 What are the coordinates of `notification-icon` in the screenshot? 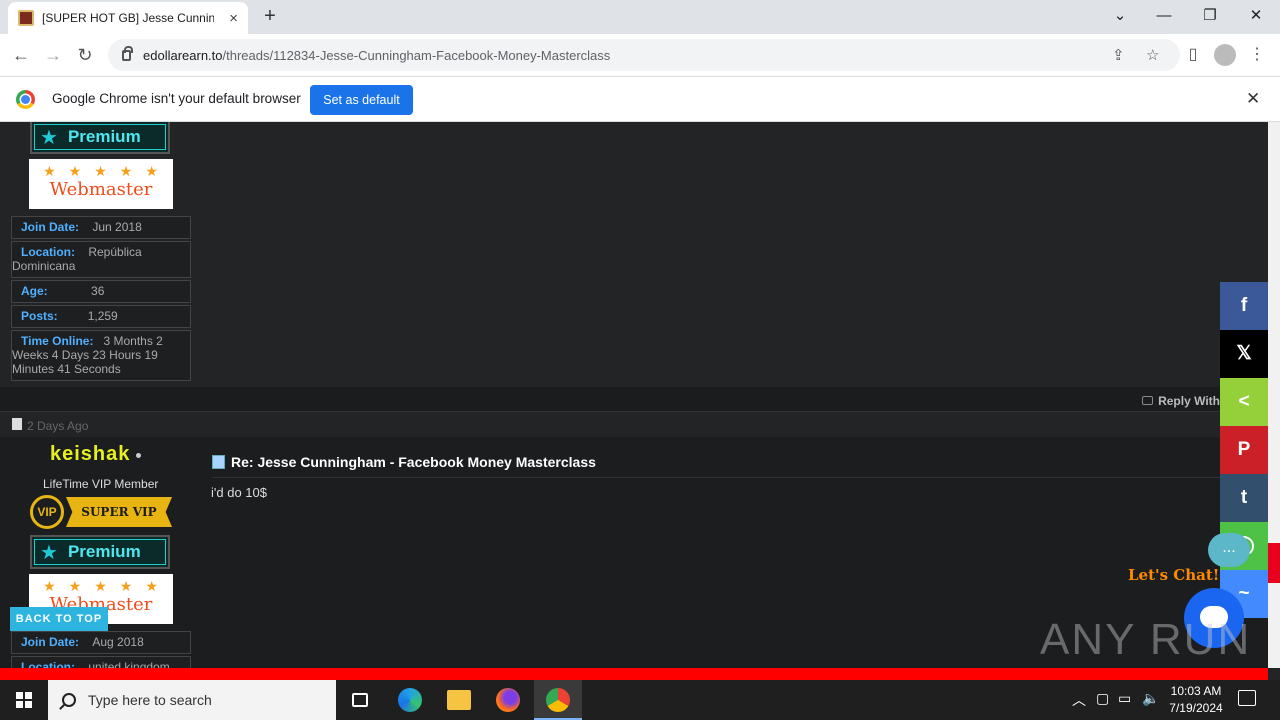 It's located at (1247, 698).